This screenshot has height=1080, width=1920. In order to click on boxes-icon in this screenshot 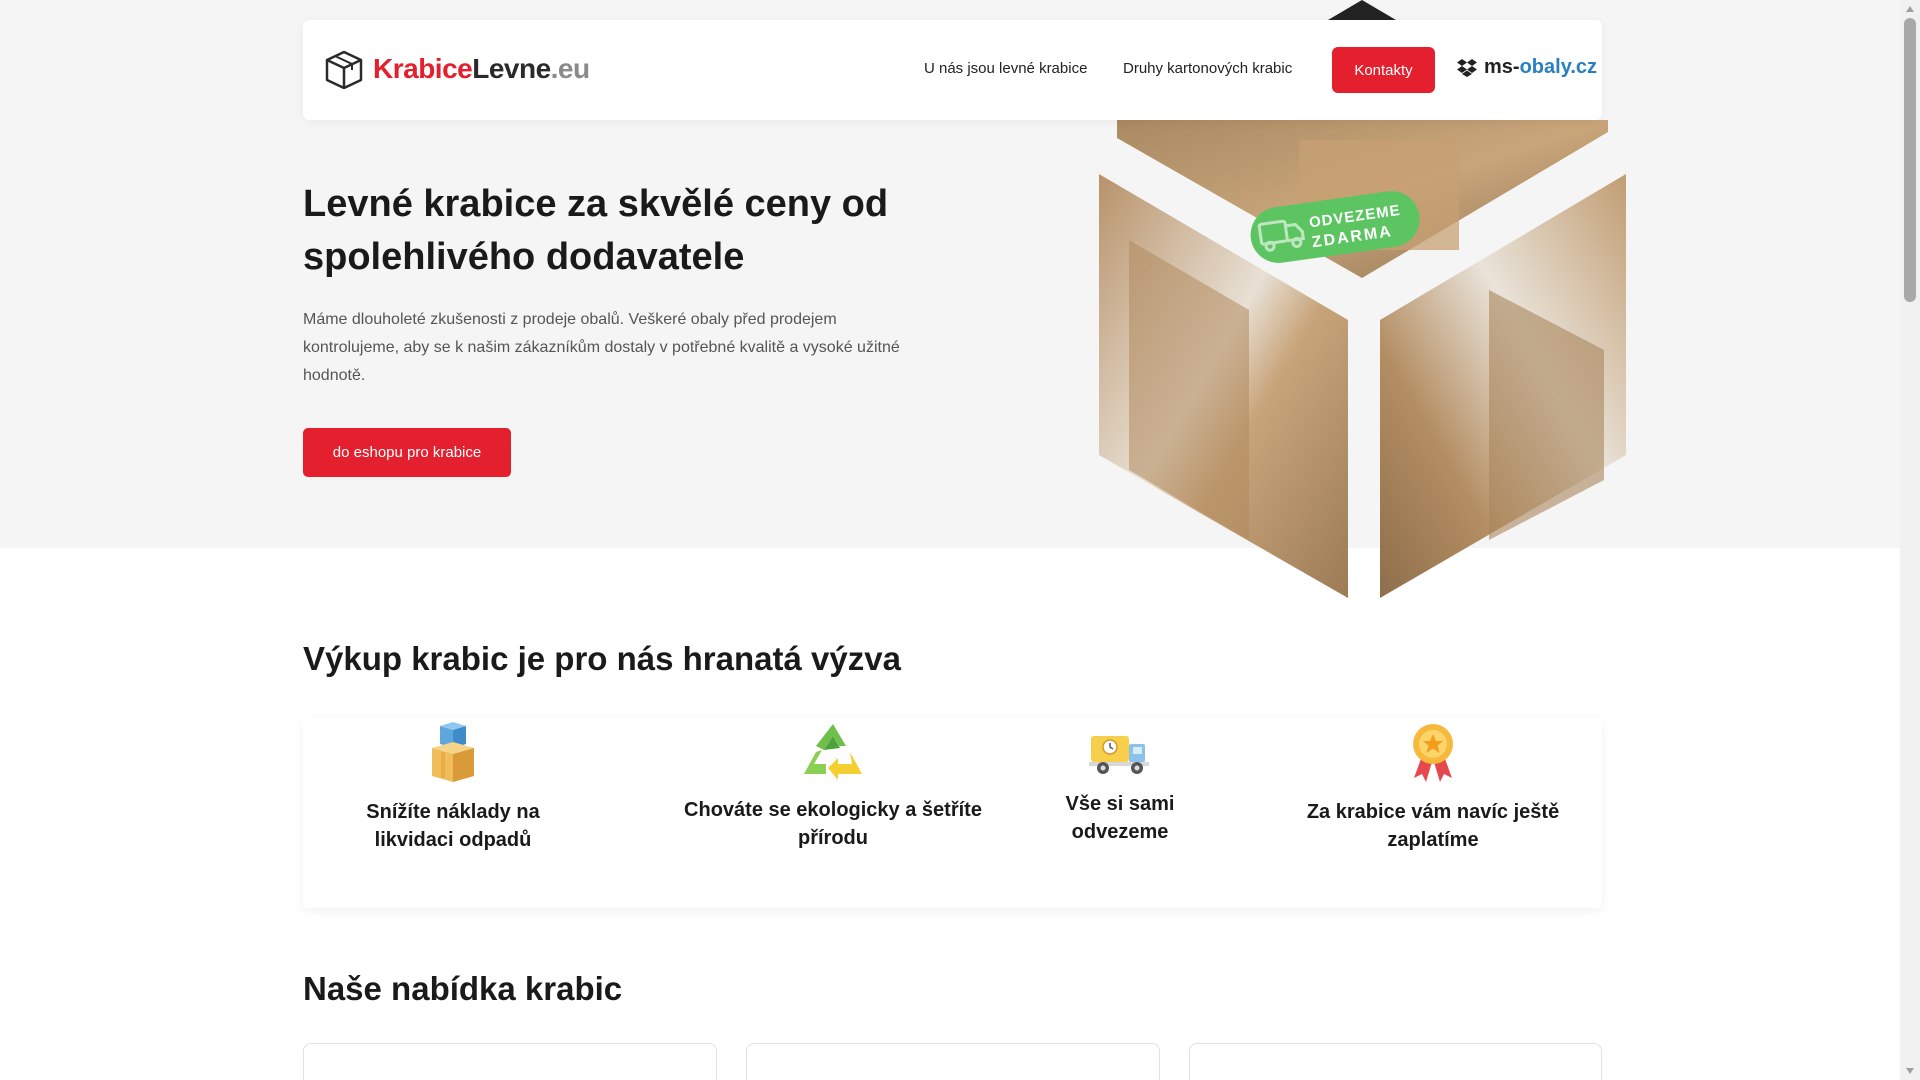, I will do `click(453, 752)`.